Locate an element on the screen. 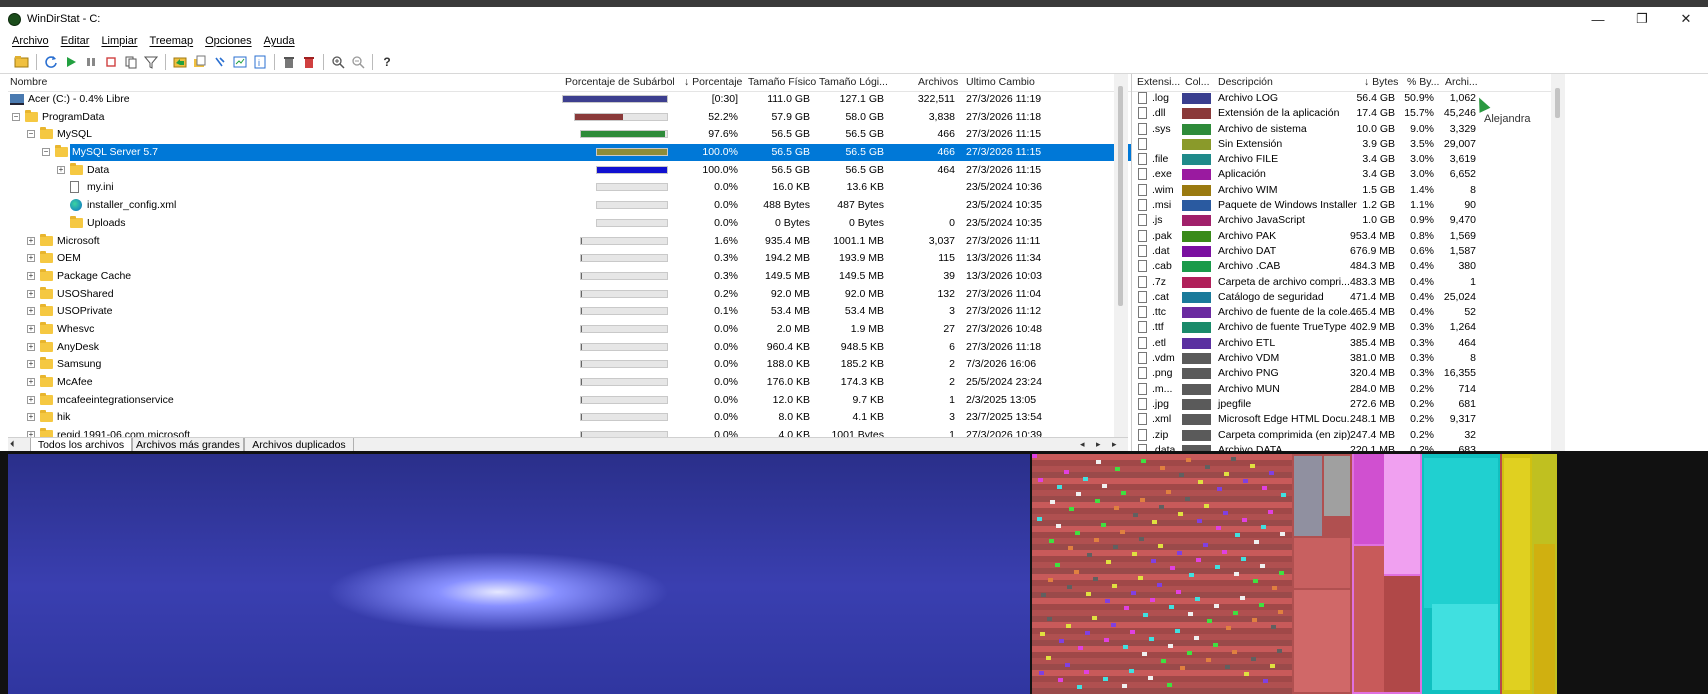 The image size is (1708, 694). tab-scroll-right-icon: ▸ is located at coordinates (1098, 444).